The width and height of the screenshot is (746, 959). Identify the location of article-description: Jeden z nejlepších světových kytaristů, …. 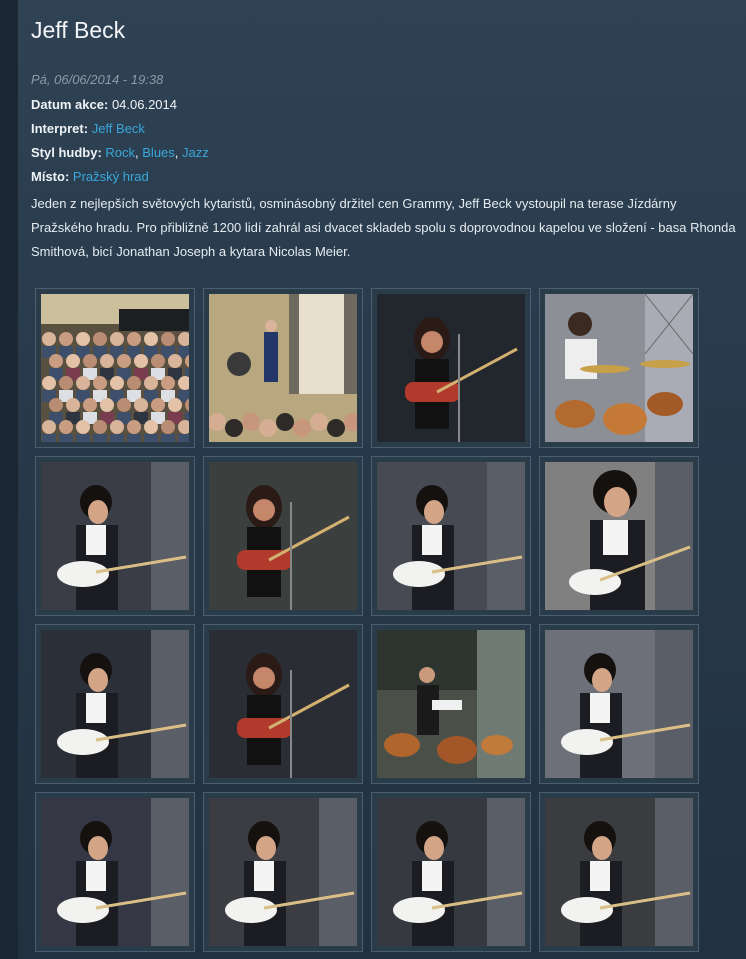
(383, 227).